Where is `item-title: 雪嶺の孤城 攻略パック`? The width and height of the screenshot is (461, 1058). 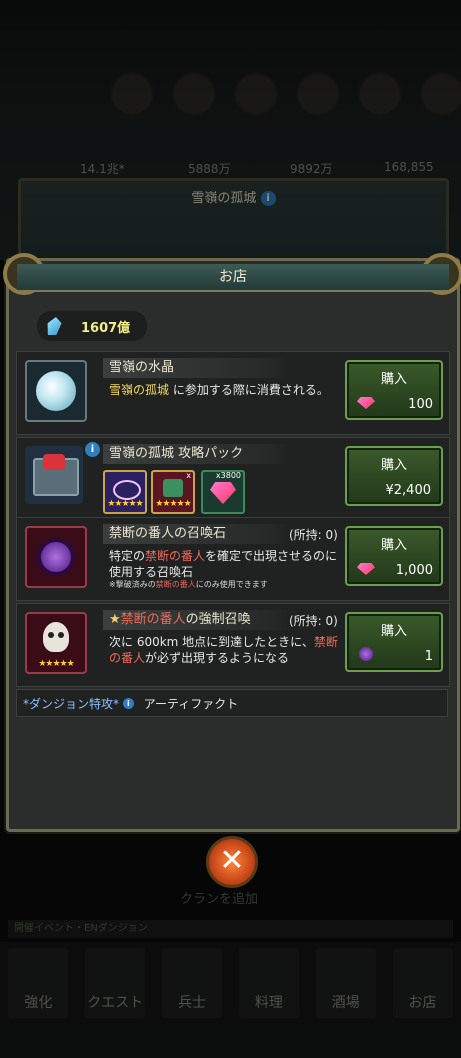
item-title: 雪嶺の孤城 攻略パック is located at coordinates (196, 454).